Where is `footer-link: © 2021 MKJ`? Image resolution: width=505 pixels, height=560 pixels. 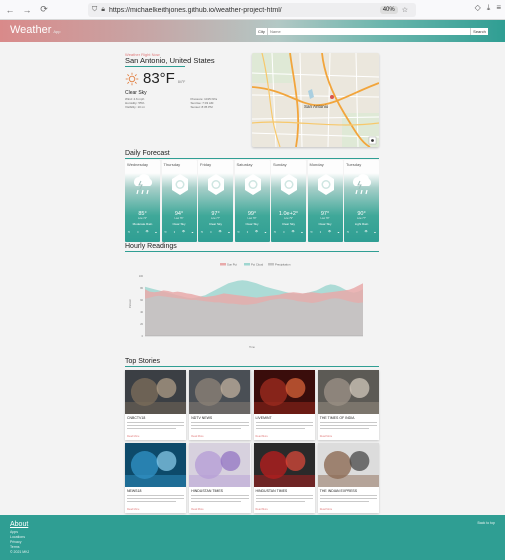 footer-link: © 2021 MKJ is located at coordinates (19, 552).